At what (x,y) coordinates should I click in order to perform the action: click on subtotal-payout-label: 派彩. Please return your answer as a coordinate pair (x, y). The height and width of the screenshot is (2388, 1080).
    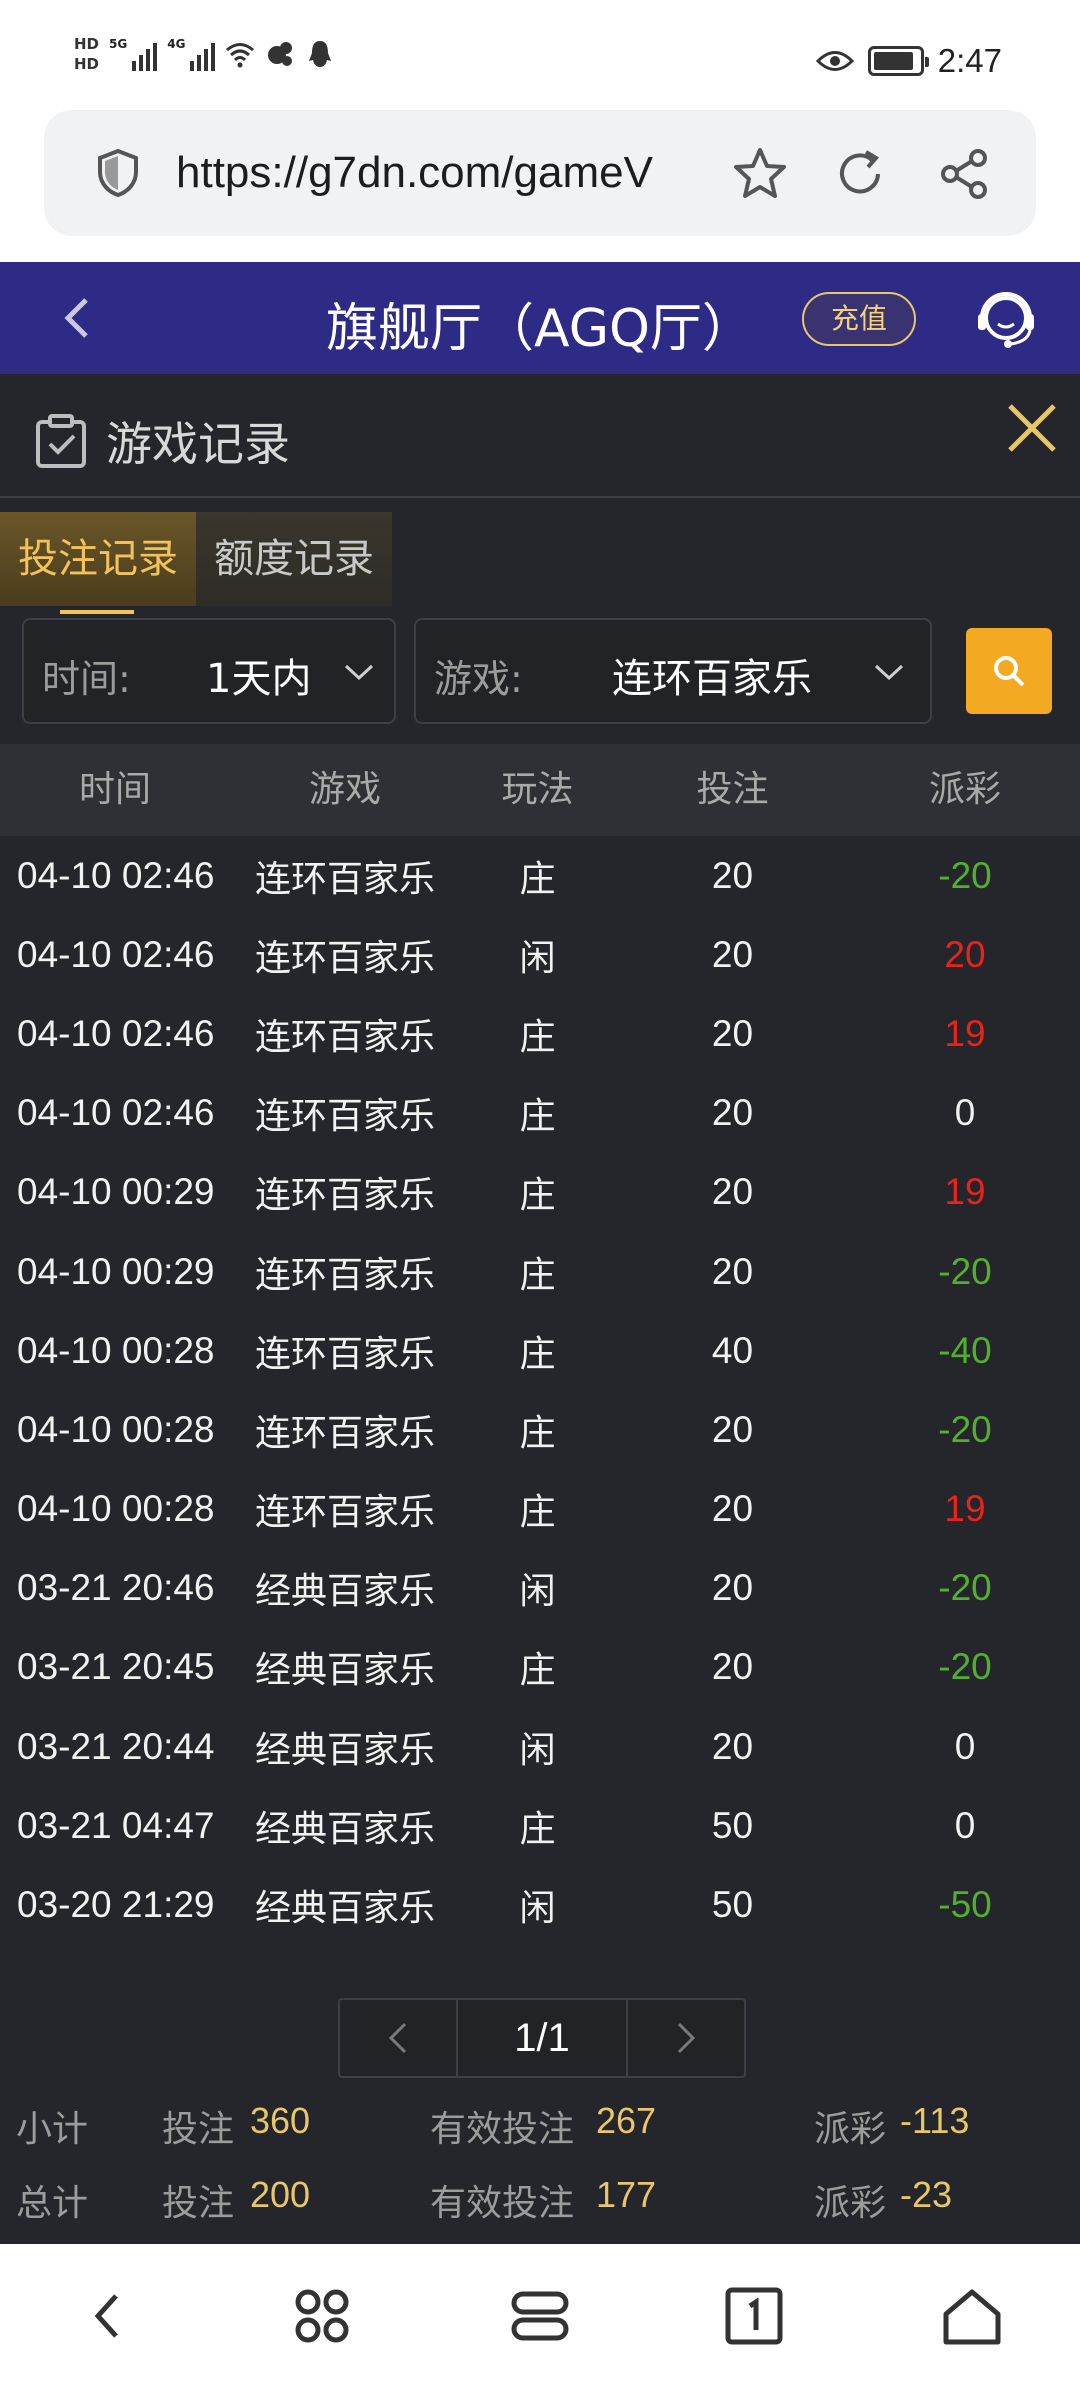
    Looking at the image, I should click on (850, 2129).